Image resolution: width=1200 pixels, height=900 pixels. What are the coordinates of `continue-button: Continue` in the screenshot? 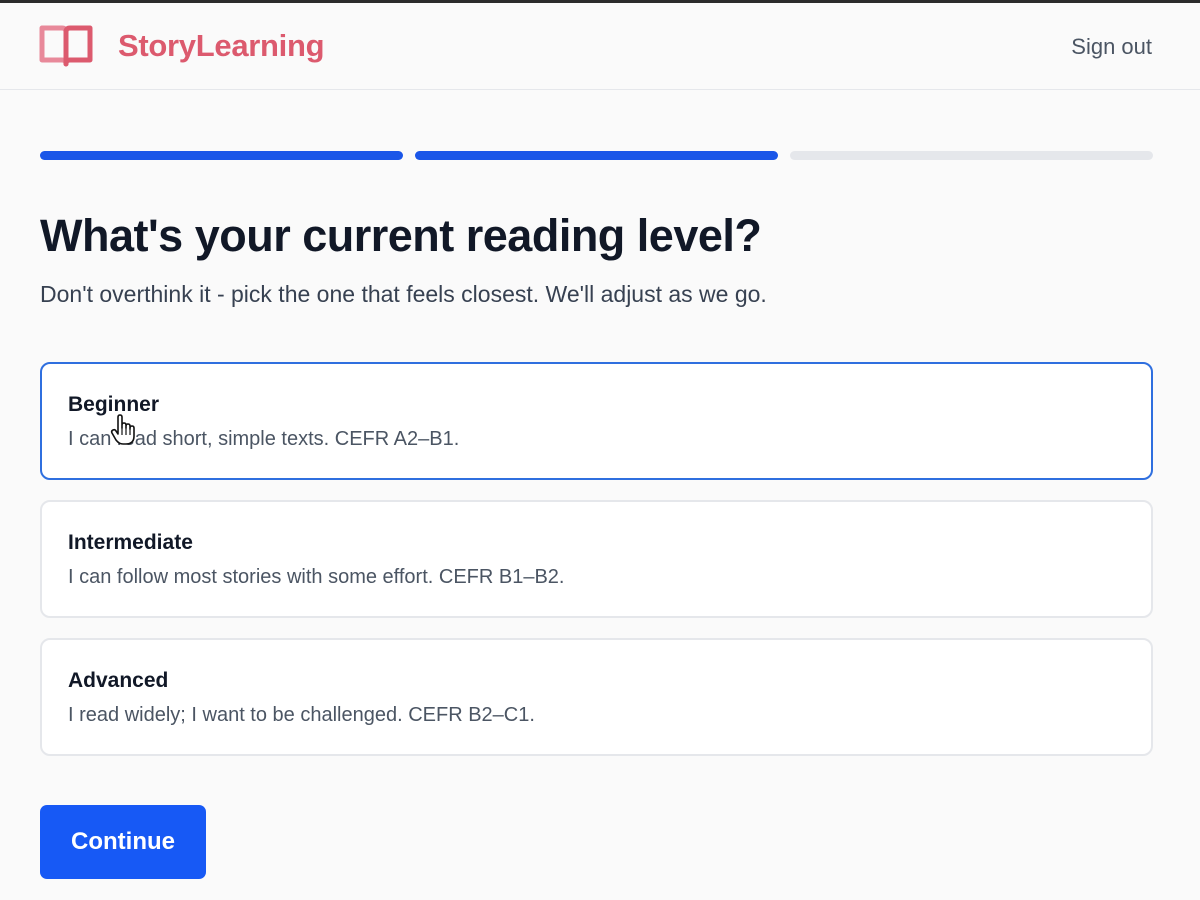 It's located at (123, 842).